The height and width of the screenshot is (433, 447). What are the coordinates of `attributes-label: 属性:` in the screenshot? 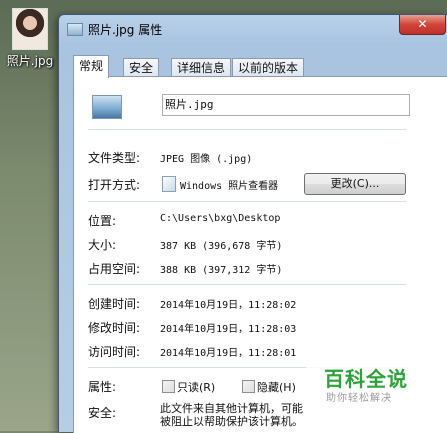 It's located at (102, 387).